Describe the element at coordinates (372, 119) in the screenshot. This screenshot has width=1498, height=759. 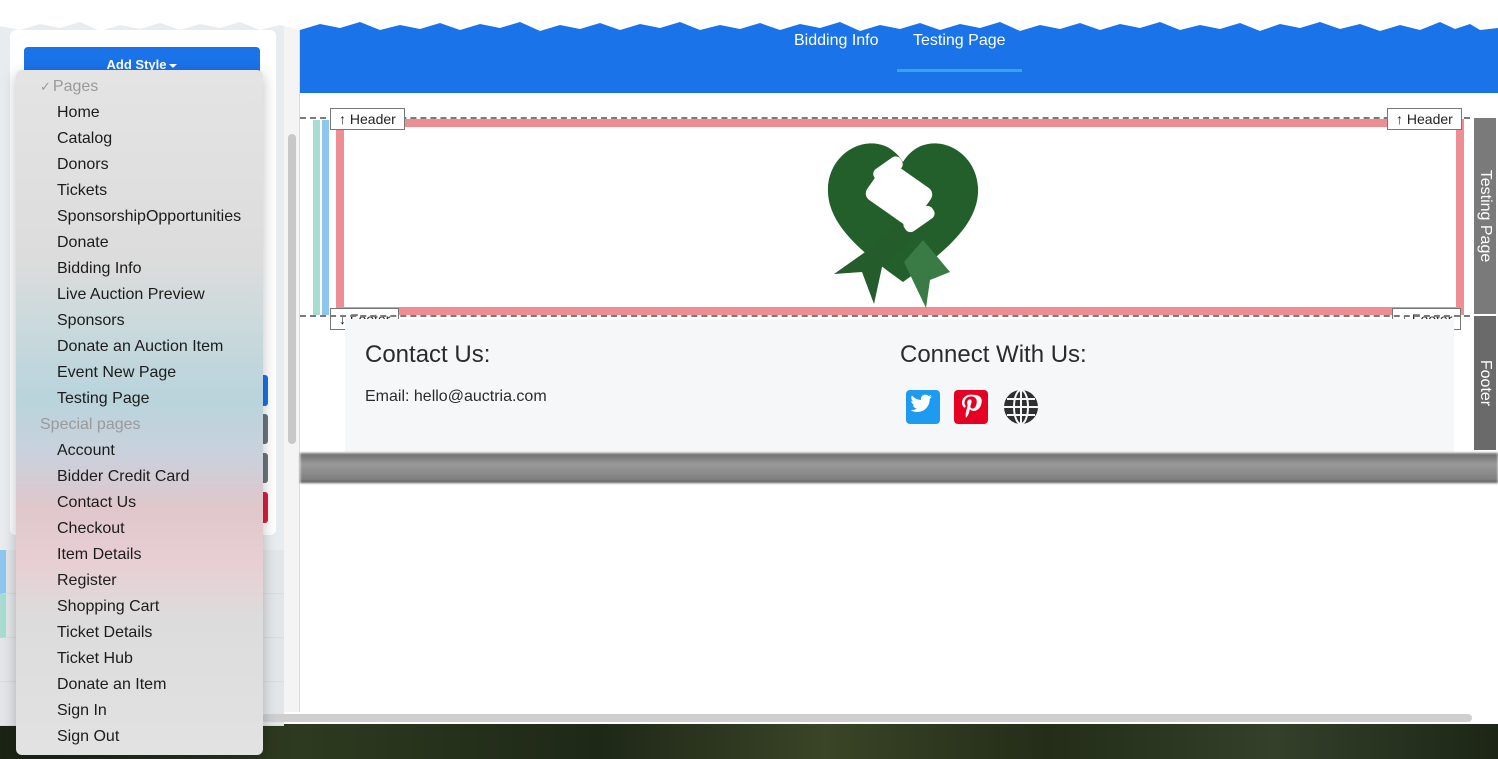
I see `header-tag-label: Header` at that location.